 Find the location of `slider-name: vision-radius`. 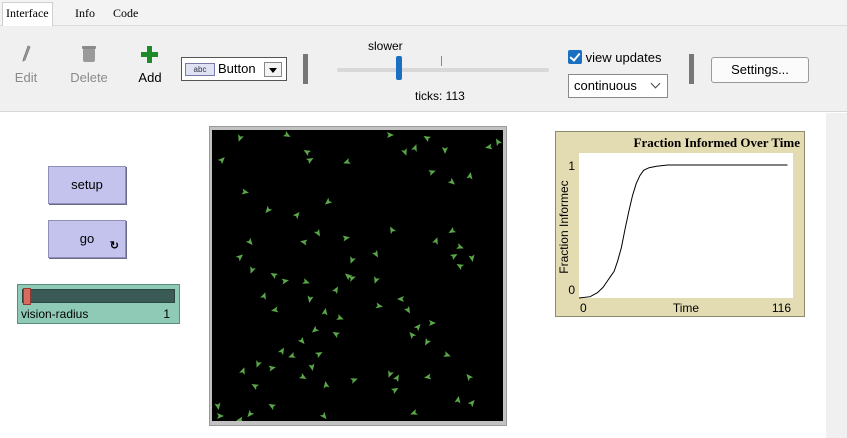

slider-name: vision-radius is located at coordinates (55, 314).